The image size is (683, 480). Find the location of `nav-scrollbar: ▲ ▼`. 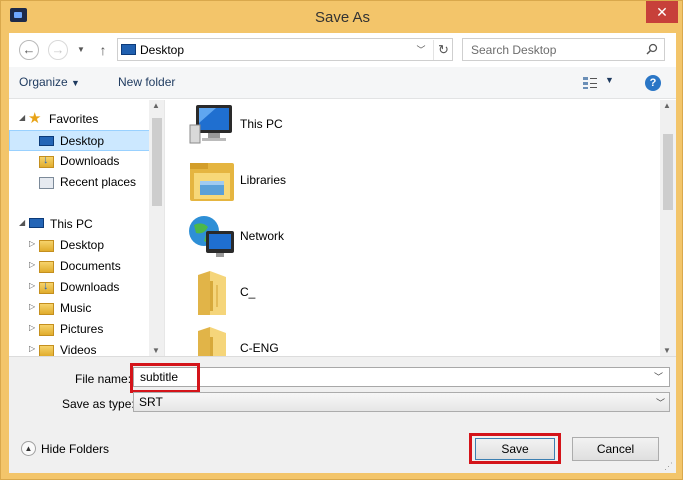

nav-scrollbar: ▲ ▼ is located at coordinates (156, 228).